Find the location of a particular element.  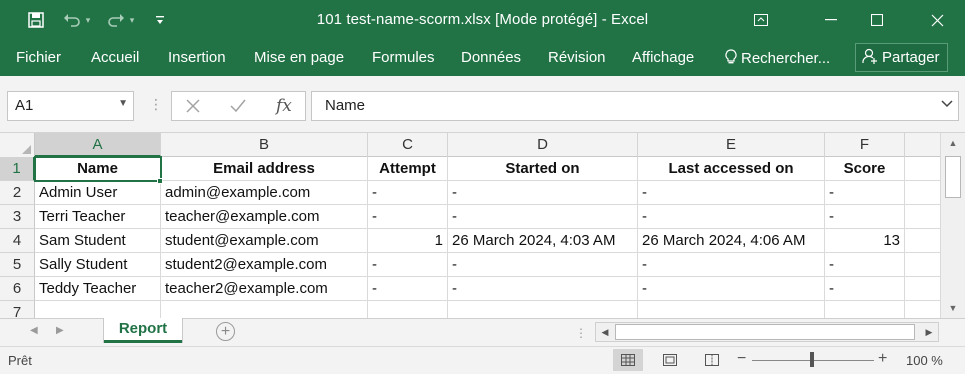

header-cell-started-on: Started on is located at coordinates (543, 169).